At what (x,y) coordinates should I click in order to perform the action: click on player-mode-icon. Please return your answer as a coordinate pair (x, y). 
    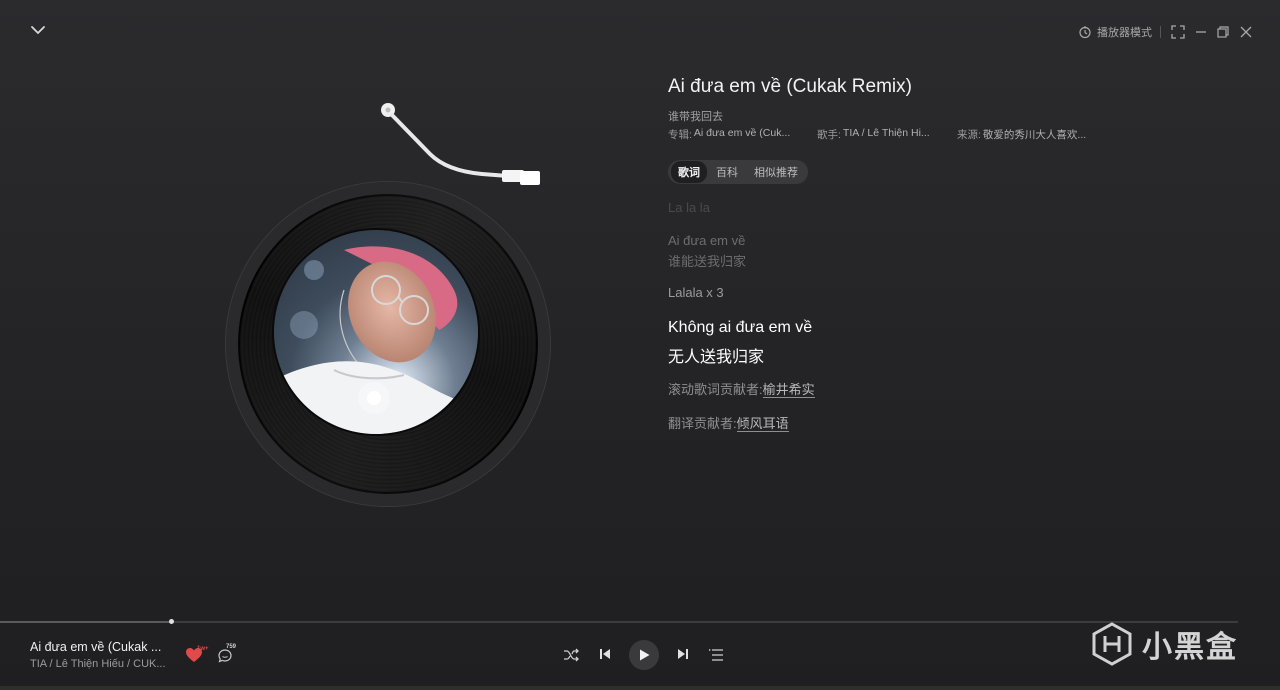
    Looking at the image, I should click on (1085, 32).